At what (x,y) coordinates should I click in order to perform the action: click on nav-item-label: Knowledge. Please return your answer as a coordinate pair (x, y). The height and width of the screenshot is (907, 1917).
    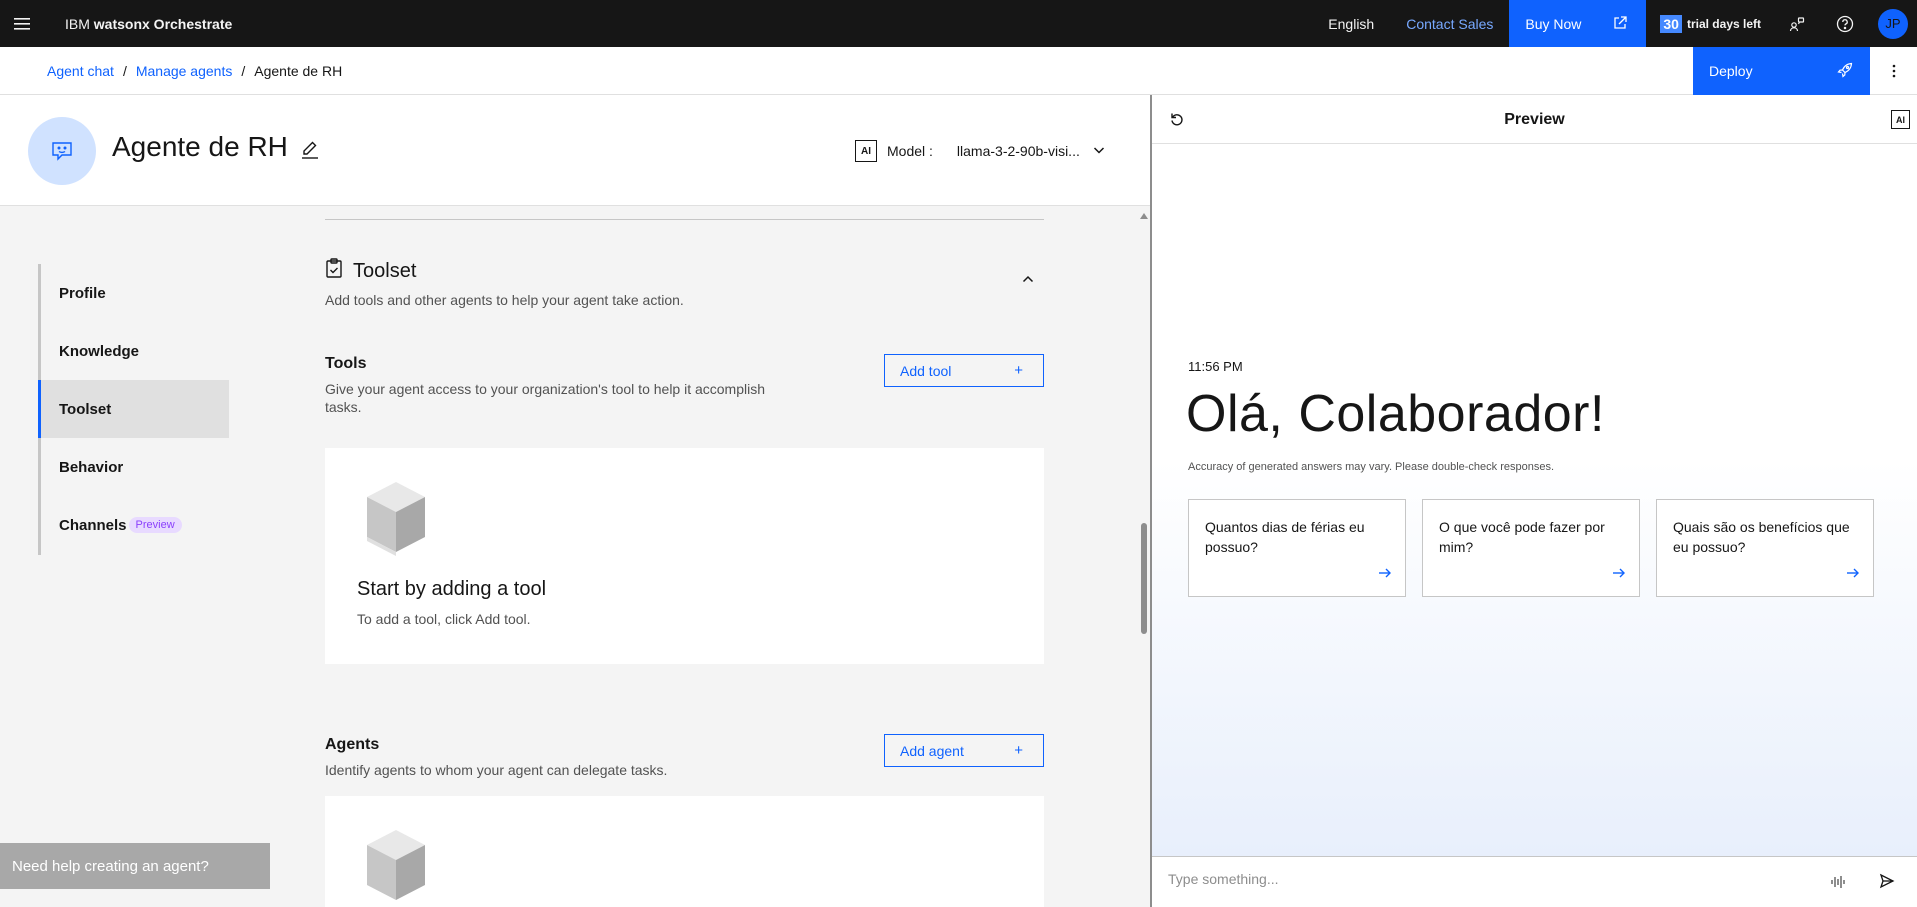
    Looking at the image, I should click on (99, 351).